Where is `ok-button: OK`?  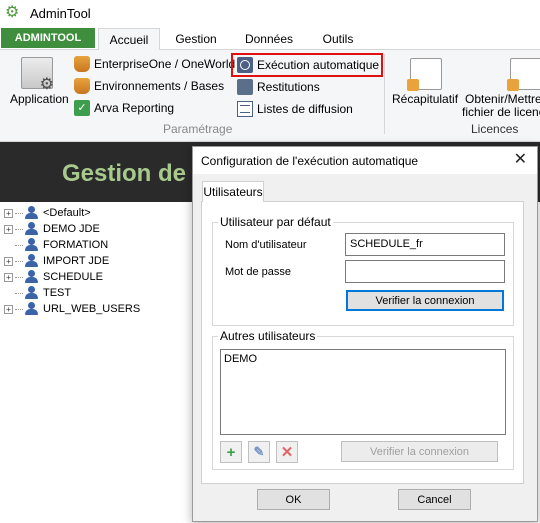
ok-button: OK is located at coordinates (293, 499).